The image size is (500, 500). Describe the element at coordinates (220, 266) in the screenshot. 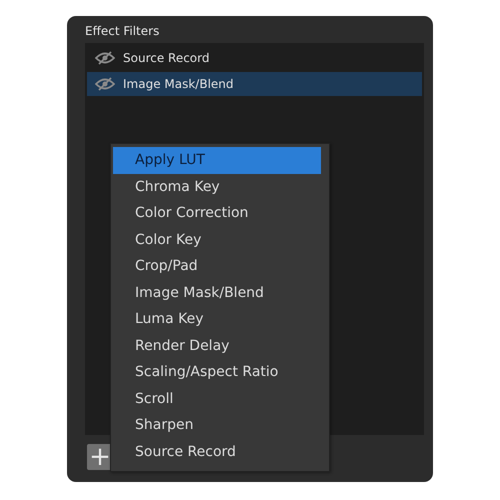

I see `menu-item: Crop/Pad` at that location.